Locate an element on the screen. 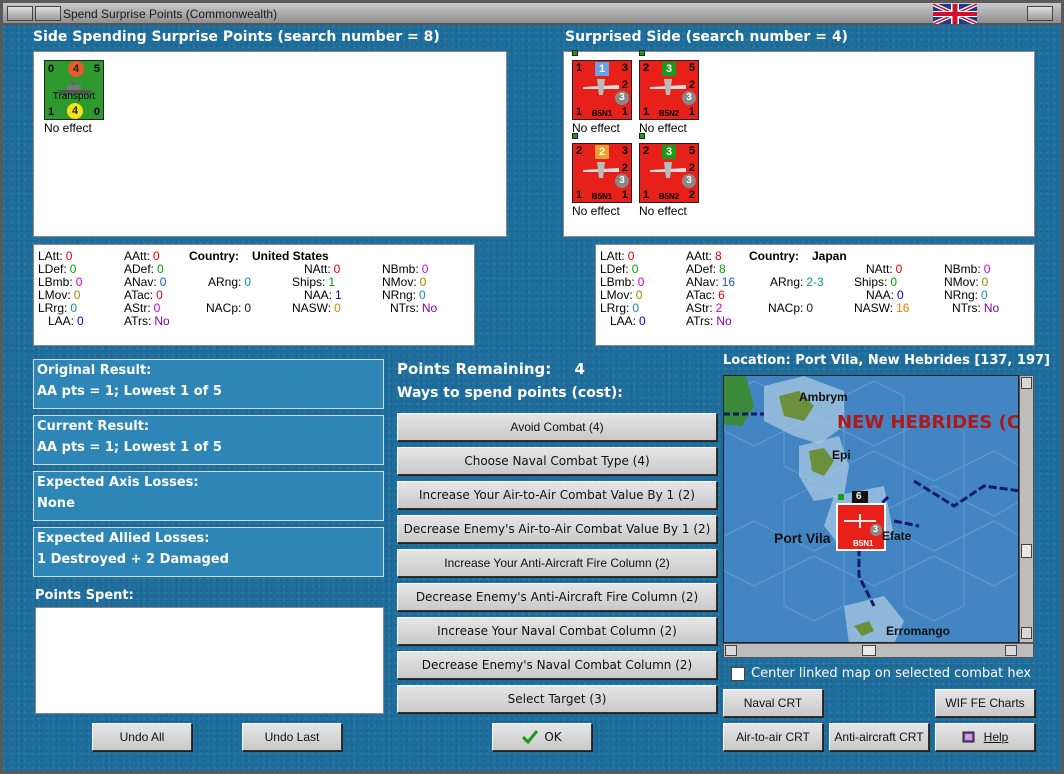 Image resolution: width=1064 pixels, height=774 pixels. window-menu-icon is located at coordinates (48, 13).